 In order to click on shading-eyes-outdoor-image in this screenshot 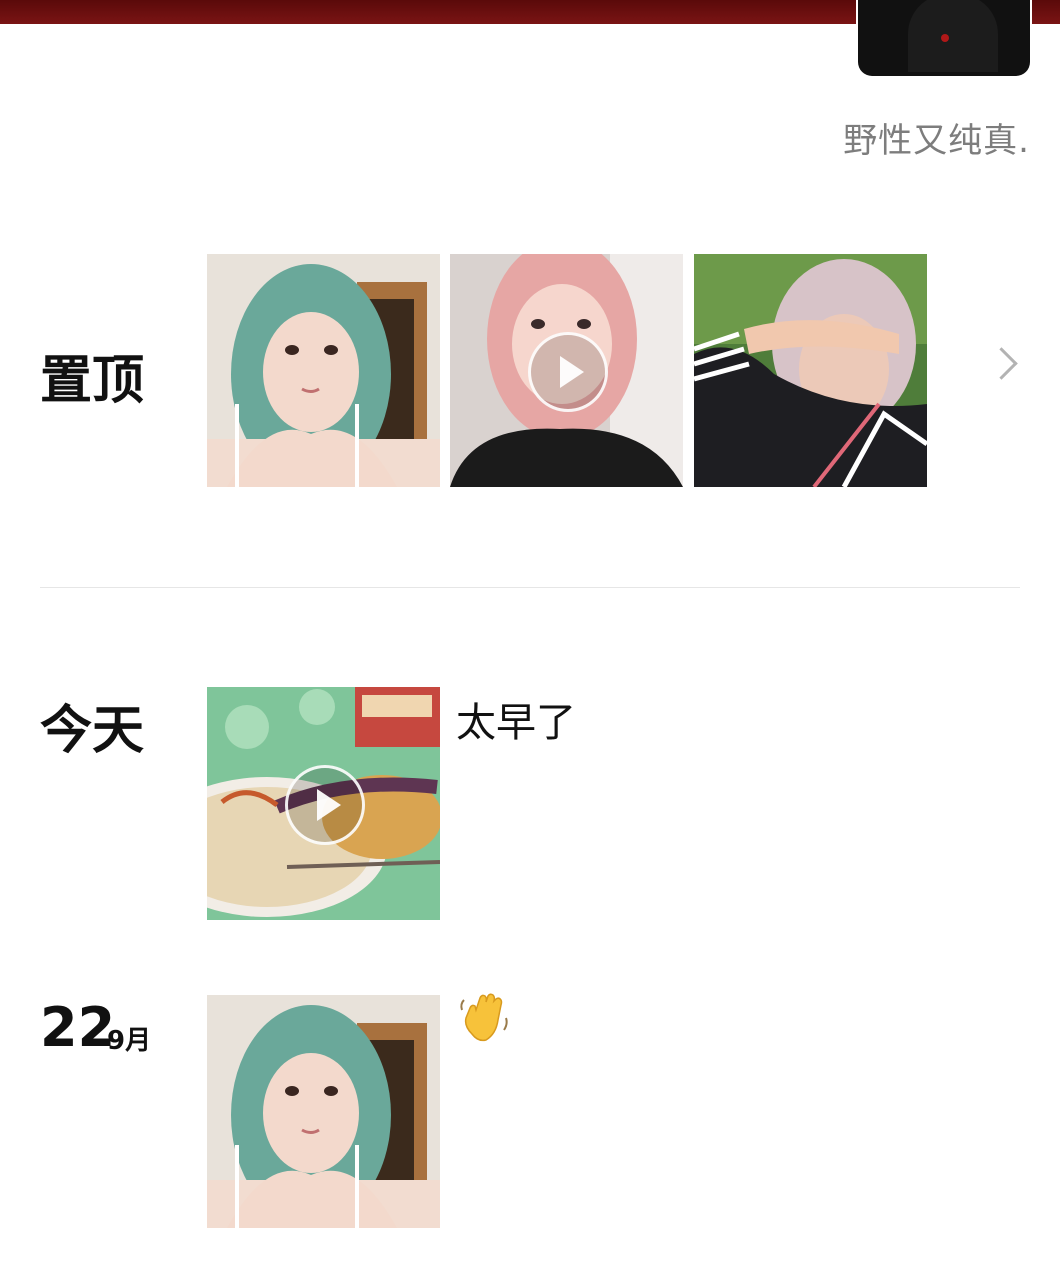, I will do `click(810, 370)`.